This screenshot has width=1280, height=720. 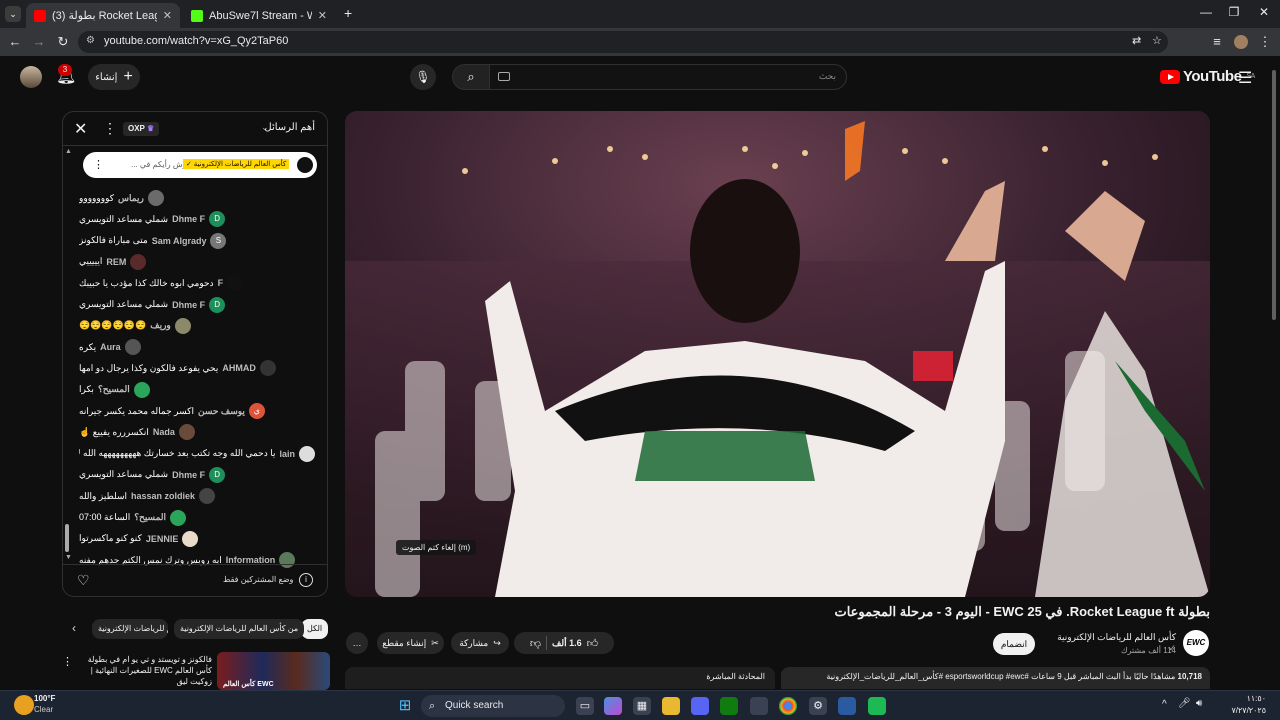 I want to click on chat-author: REM, so click(x=116, y=262).